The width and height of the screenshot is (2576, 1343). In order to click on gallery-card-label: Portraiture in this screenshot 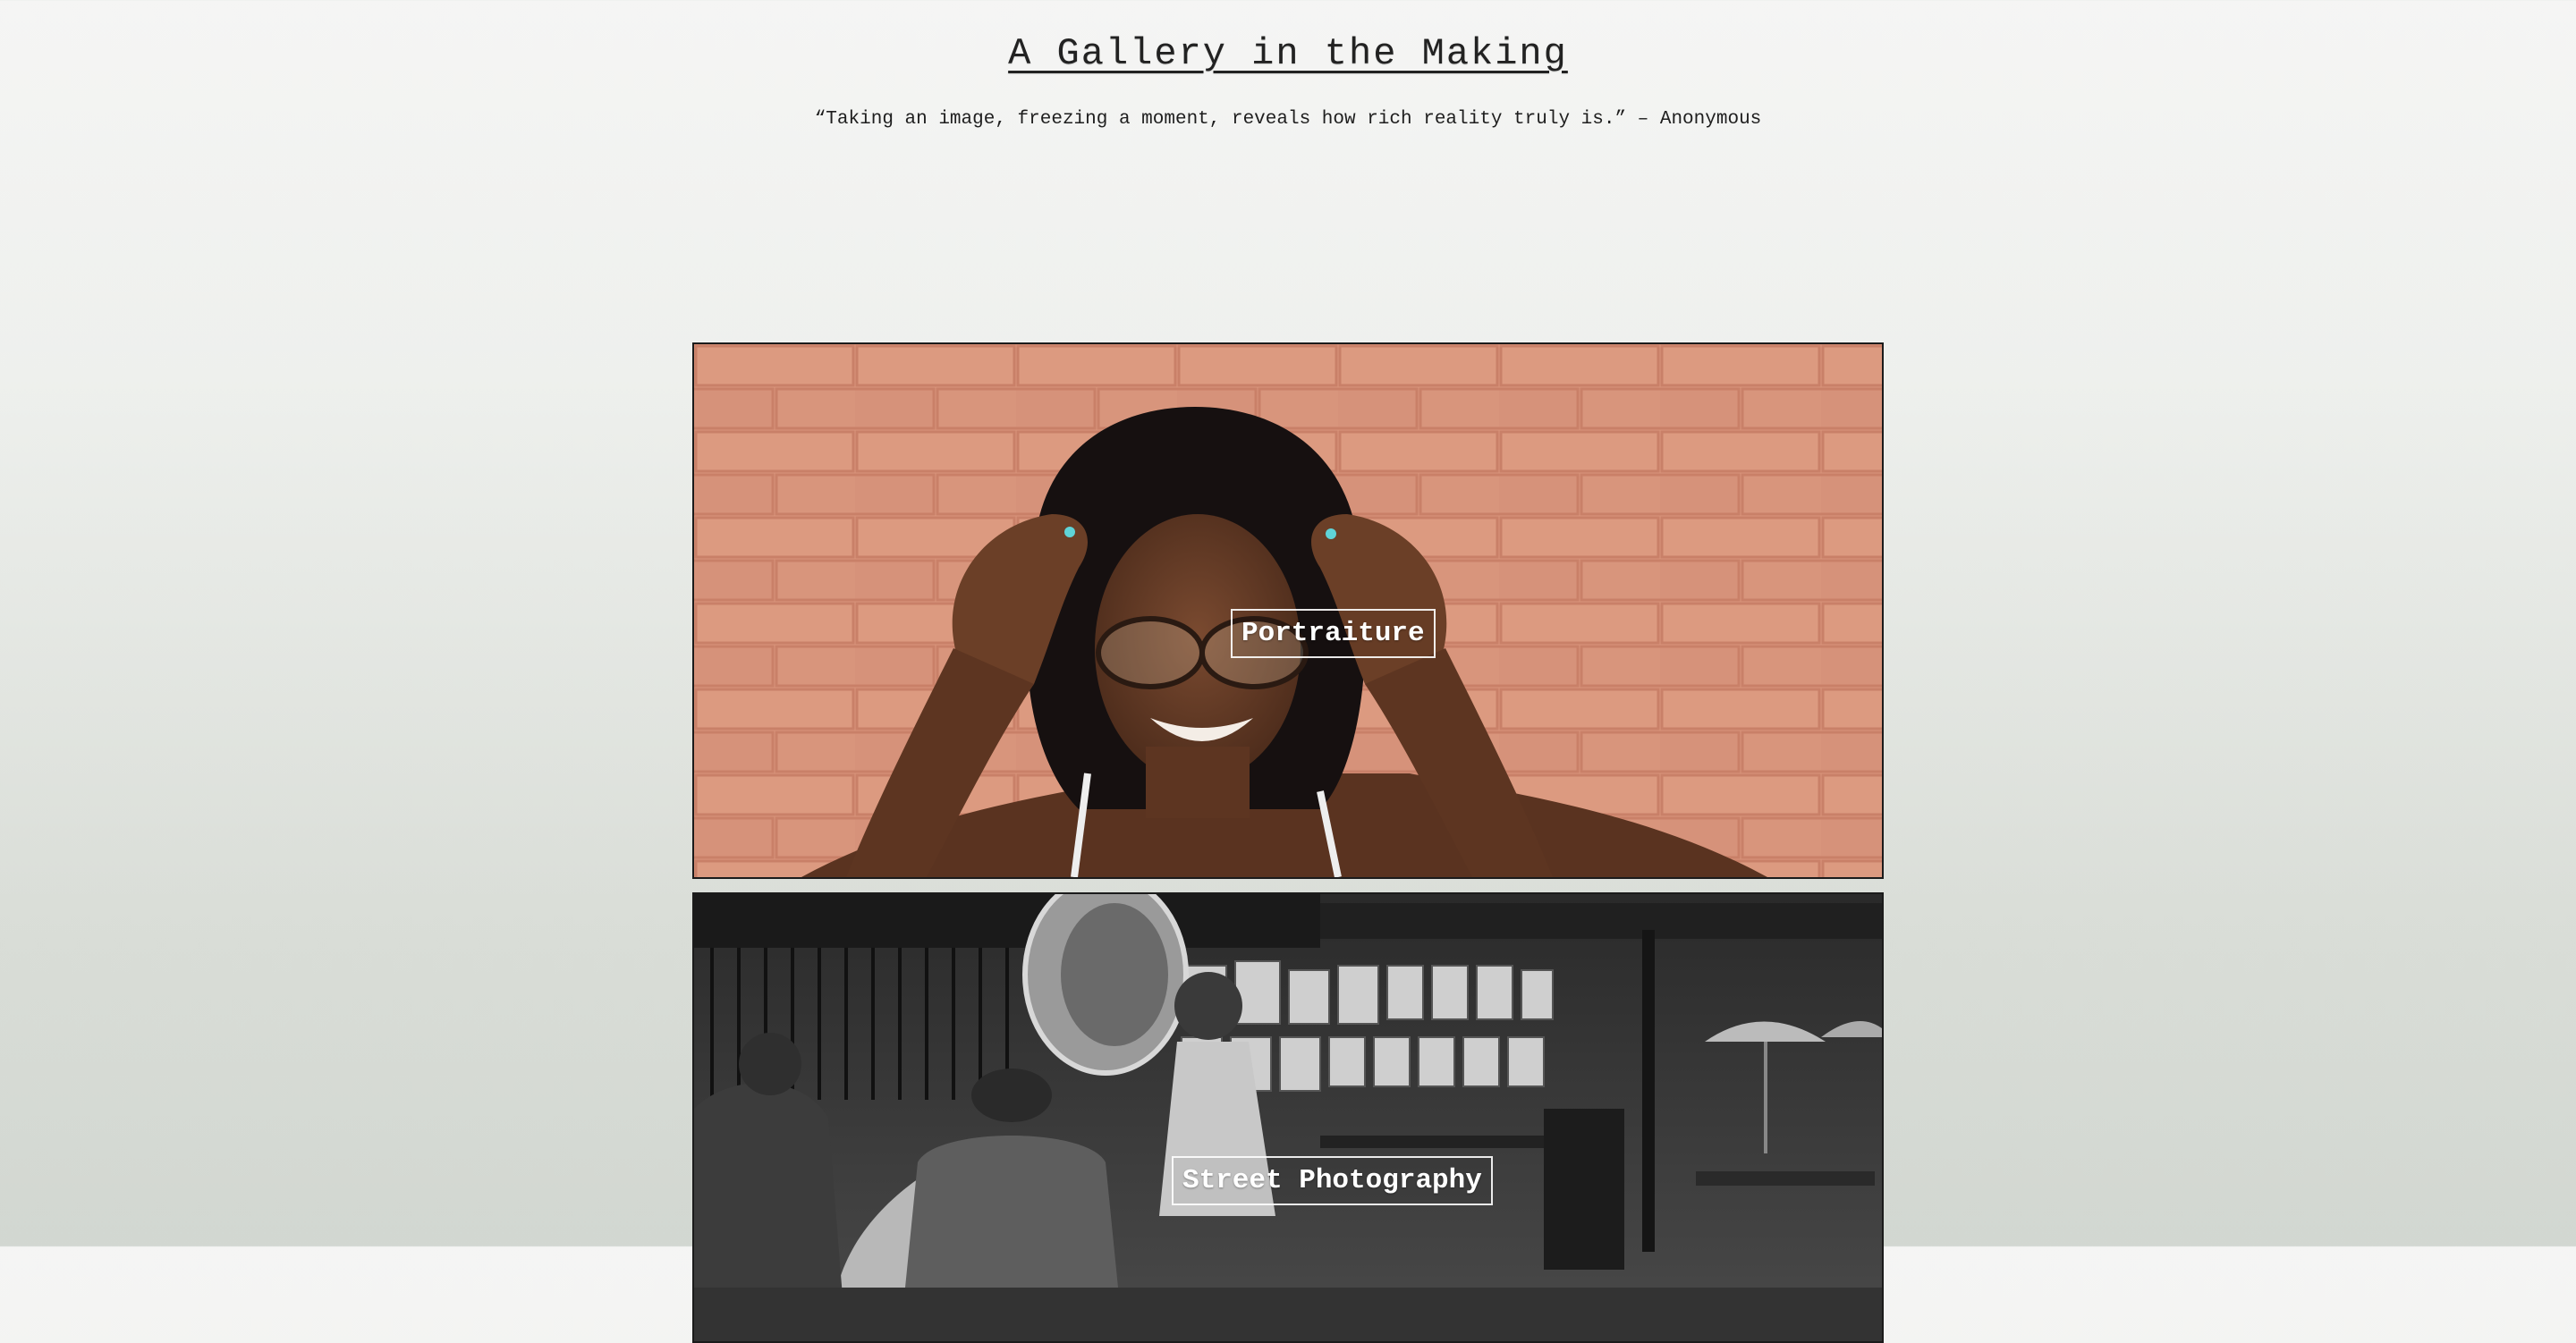, I will do `click(1333, 633)`.